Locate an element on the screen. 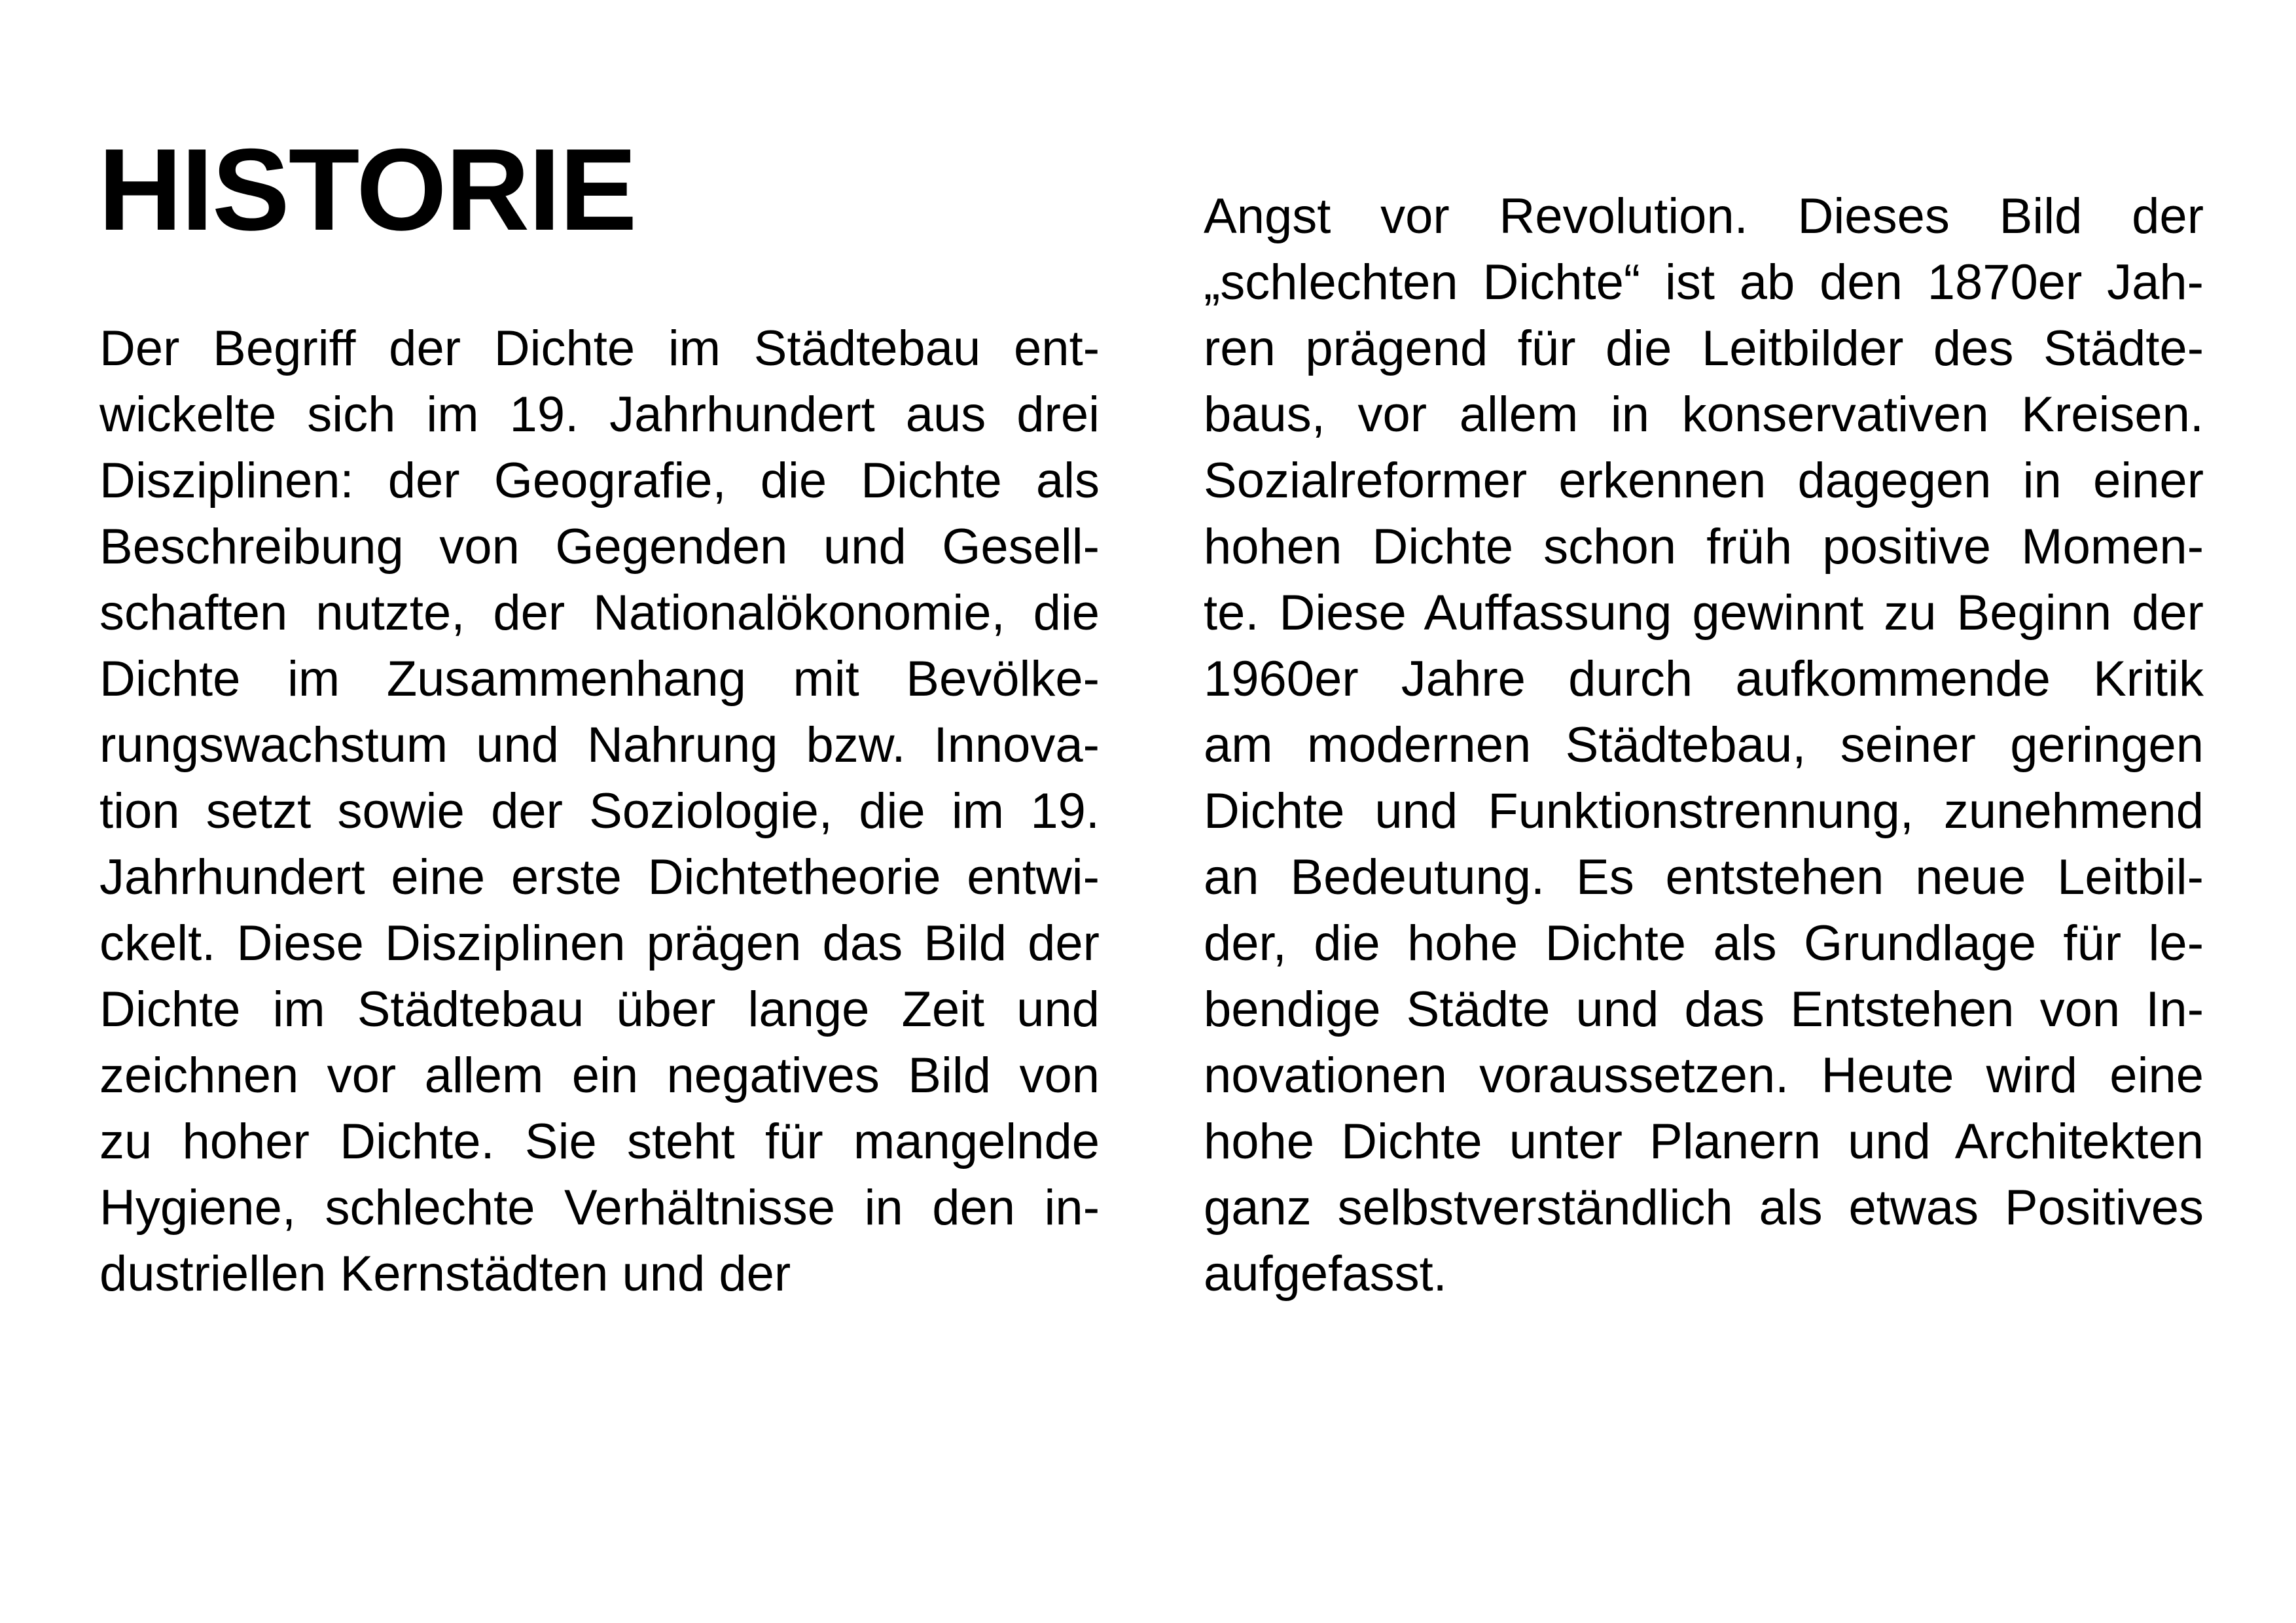 This screenshot has height=1623, width=2296. text-line: am modernen Städtebau, seiner geringen is located at coordinates (1704, 745).